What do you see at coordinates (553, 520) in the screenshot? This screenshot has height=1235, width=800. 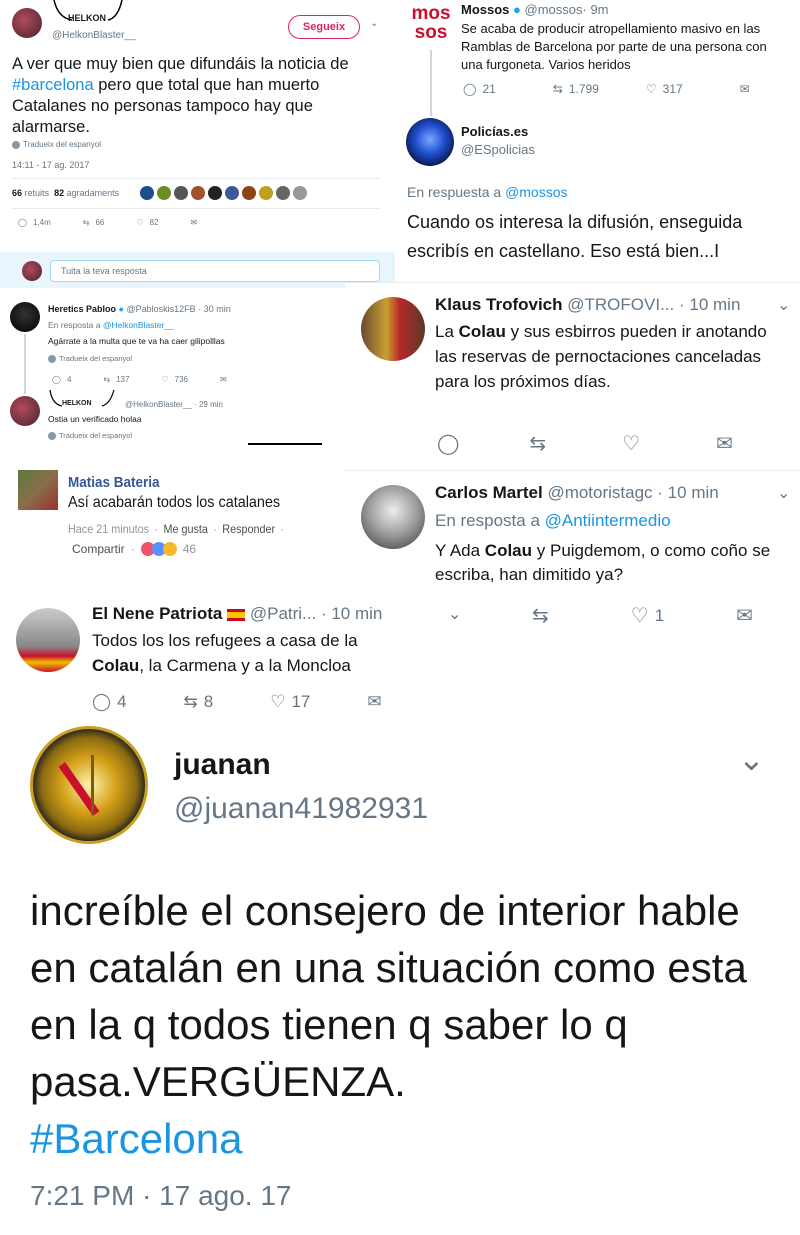 I see `in-reply-to: En resposta a @Antiintermedio` at bounding box center [553, 520].